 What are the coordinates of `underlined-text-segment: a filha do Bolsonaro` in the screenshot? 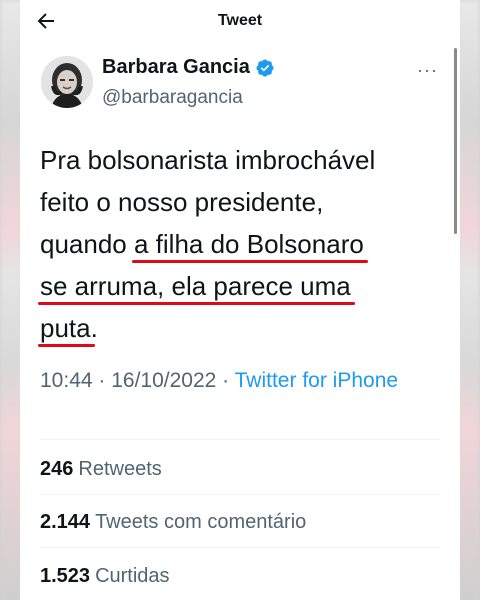 It's located at (249, 244).